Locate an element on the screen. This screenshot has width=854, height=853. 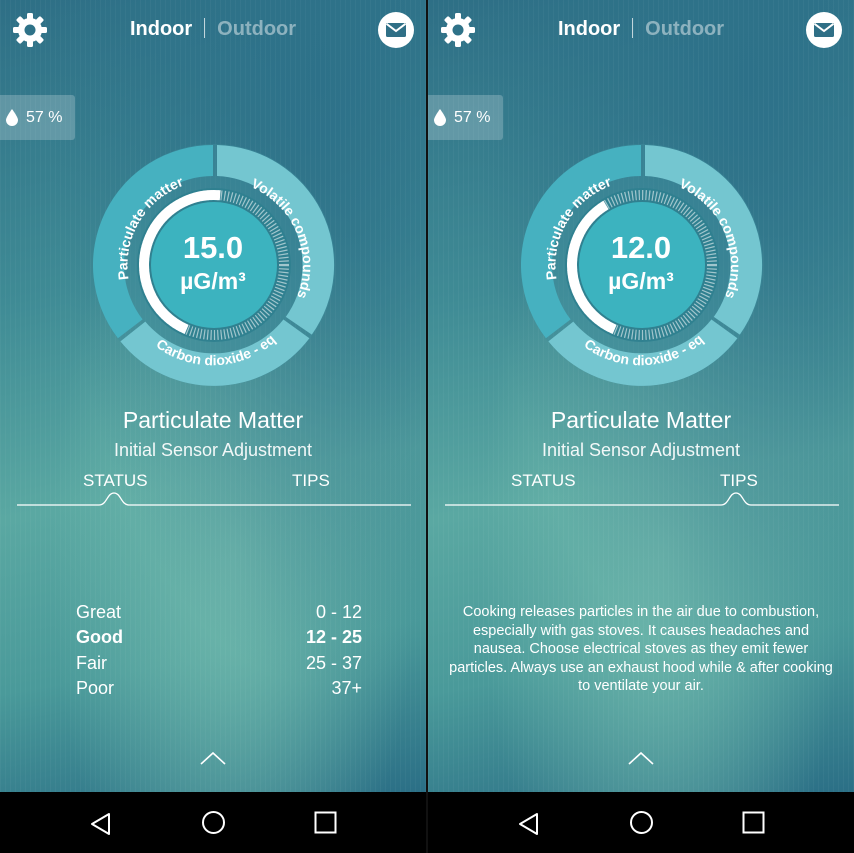
reading-value: 15.0 is located at coordinates (213, 247).